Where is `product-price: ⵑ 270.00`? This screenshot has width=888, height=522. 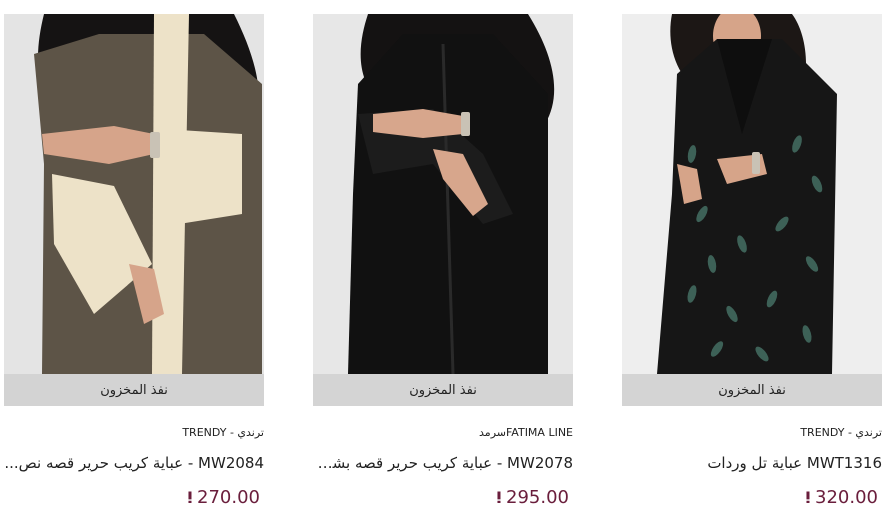 product-price: ⵑ 270.00 is located at coordinates (223, 497).